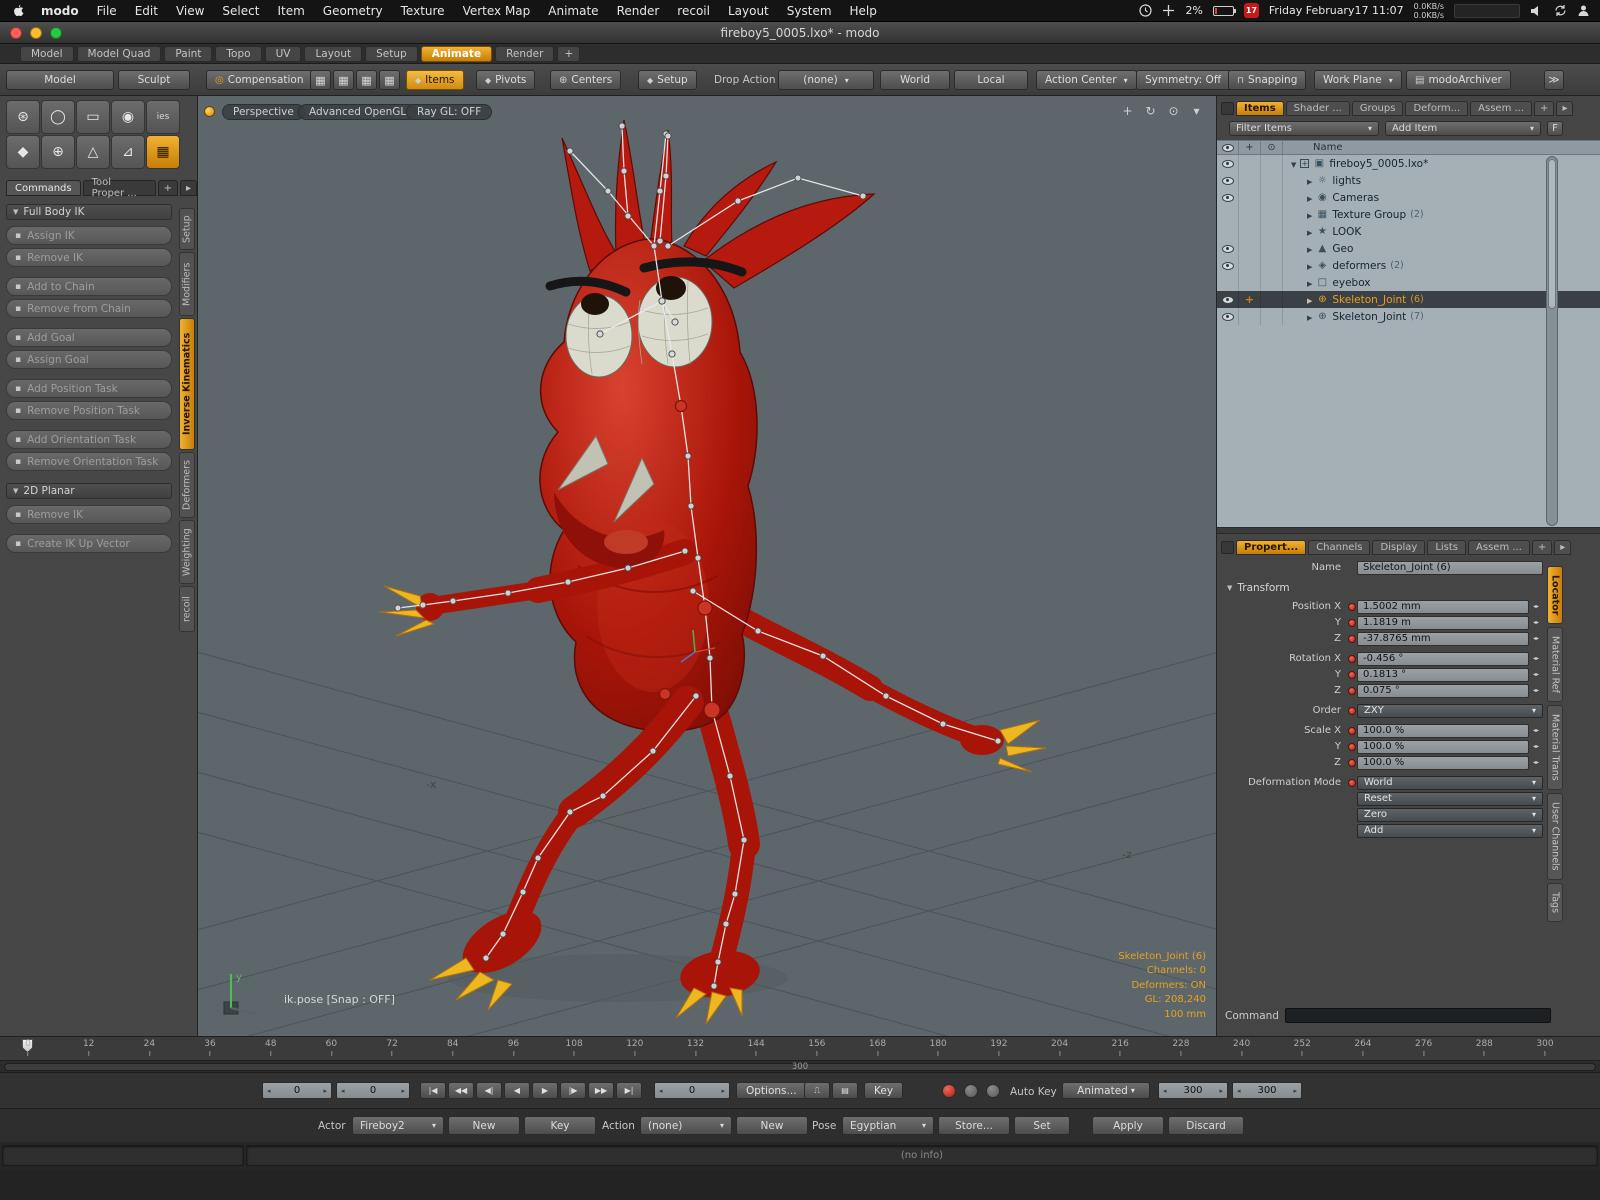  Describe the element at coordinates (1358, 80) in the screenshot. I see `work-plane-dropdown: Work Plane` at that location.